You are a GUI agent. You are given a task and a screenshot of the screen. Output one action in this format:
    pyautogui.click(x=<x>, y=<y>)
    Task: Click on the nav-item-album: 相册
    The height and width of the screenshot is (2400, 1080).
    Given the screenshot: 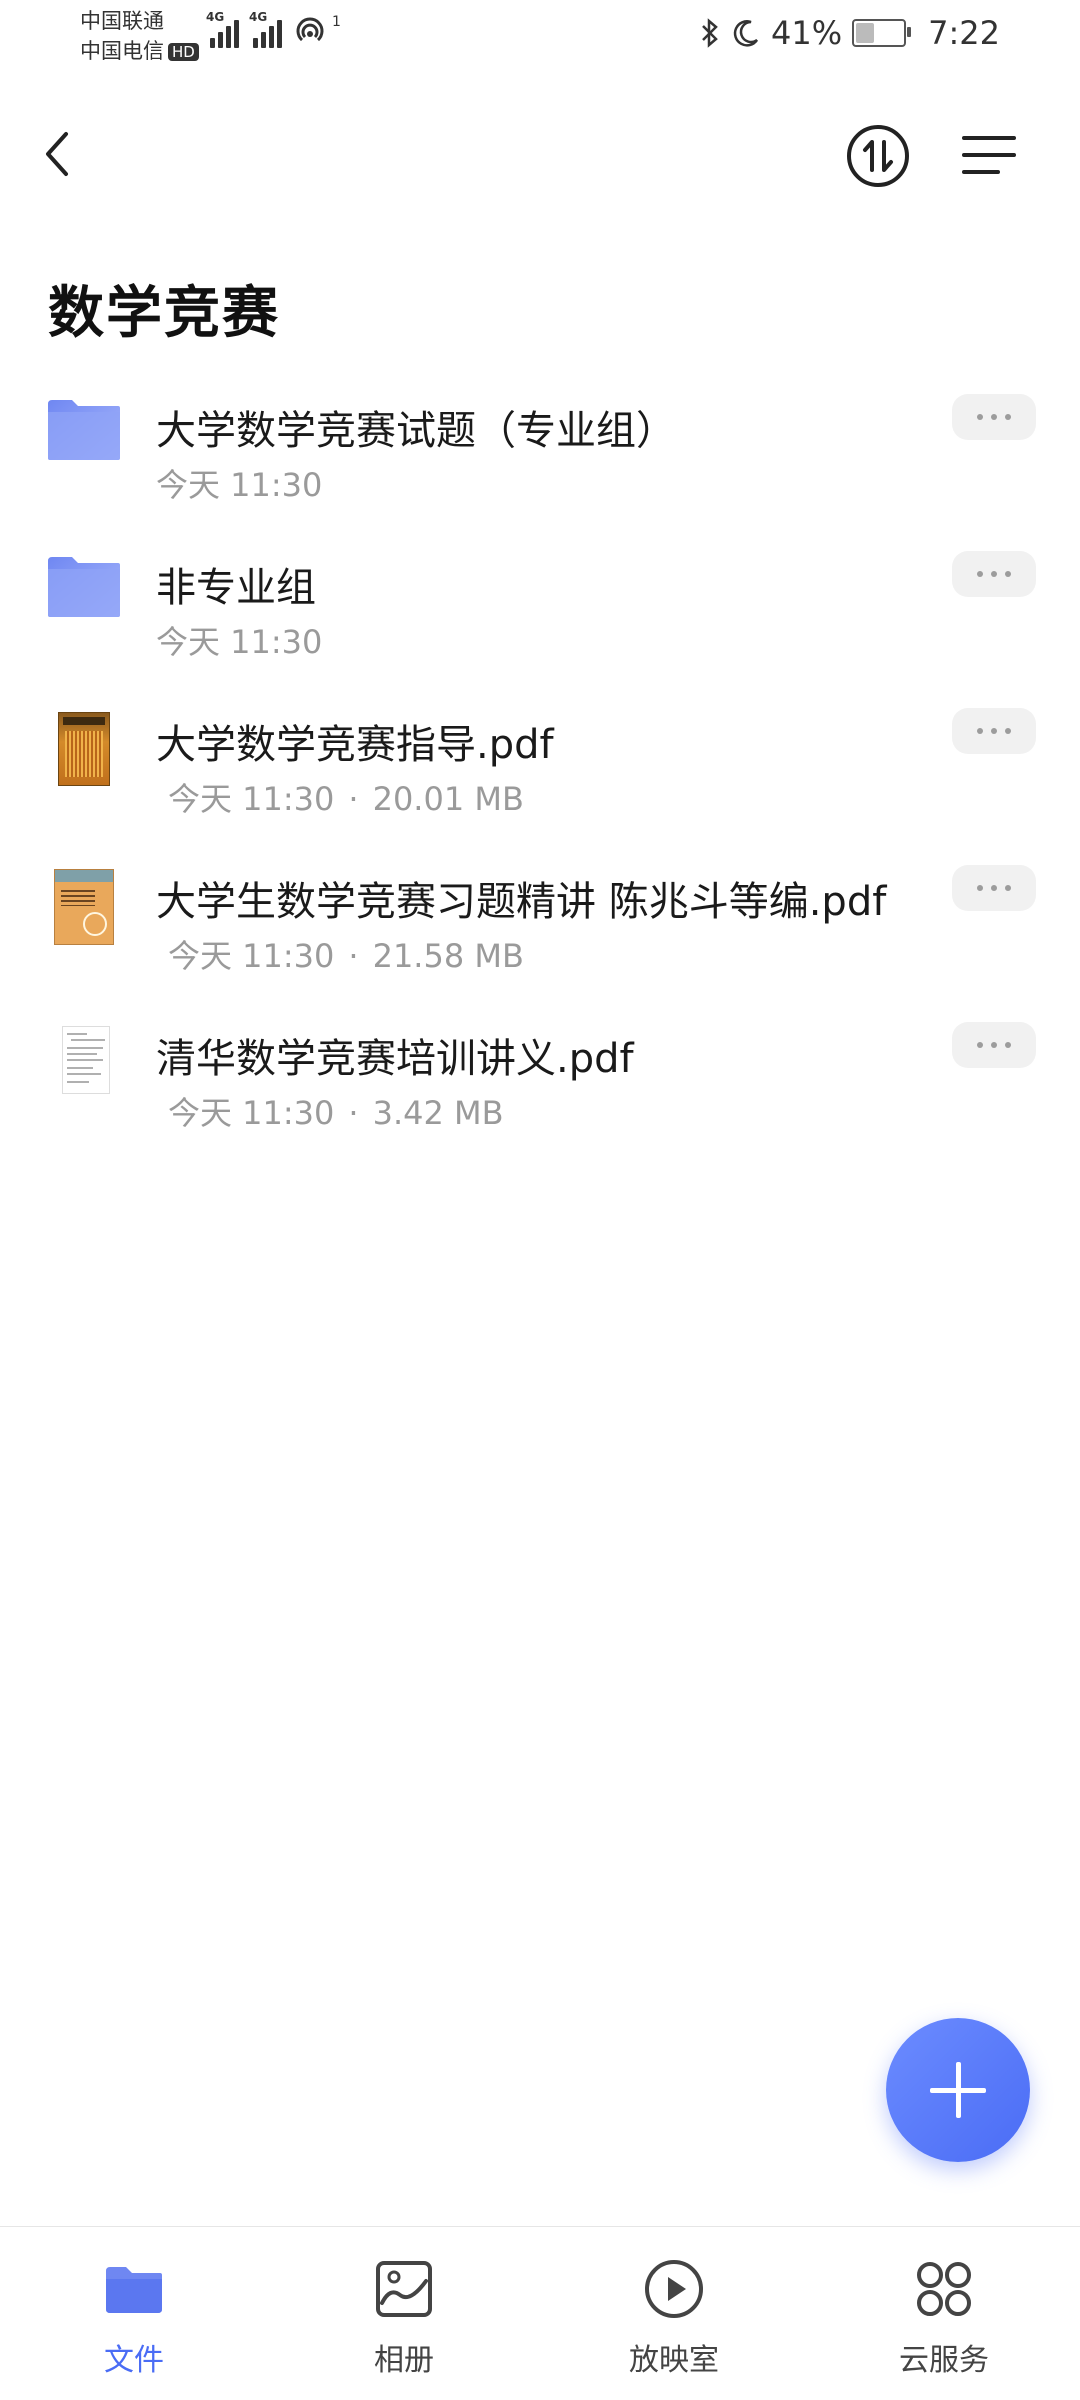 What is the action you would take?
    pyautogui.click(x=404, y=2318)
    